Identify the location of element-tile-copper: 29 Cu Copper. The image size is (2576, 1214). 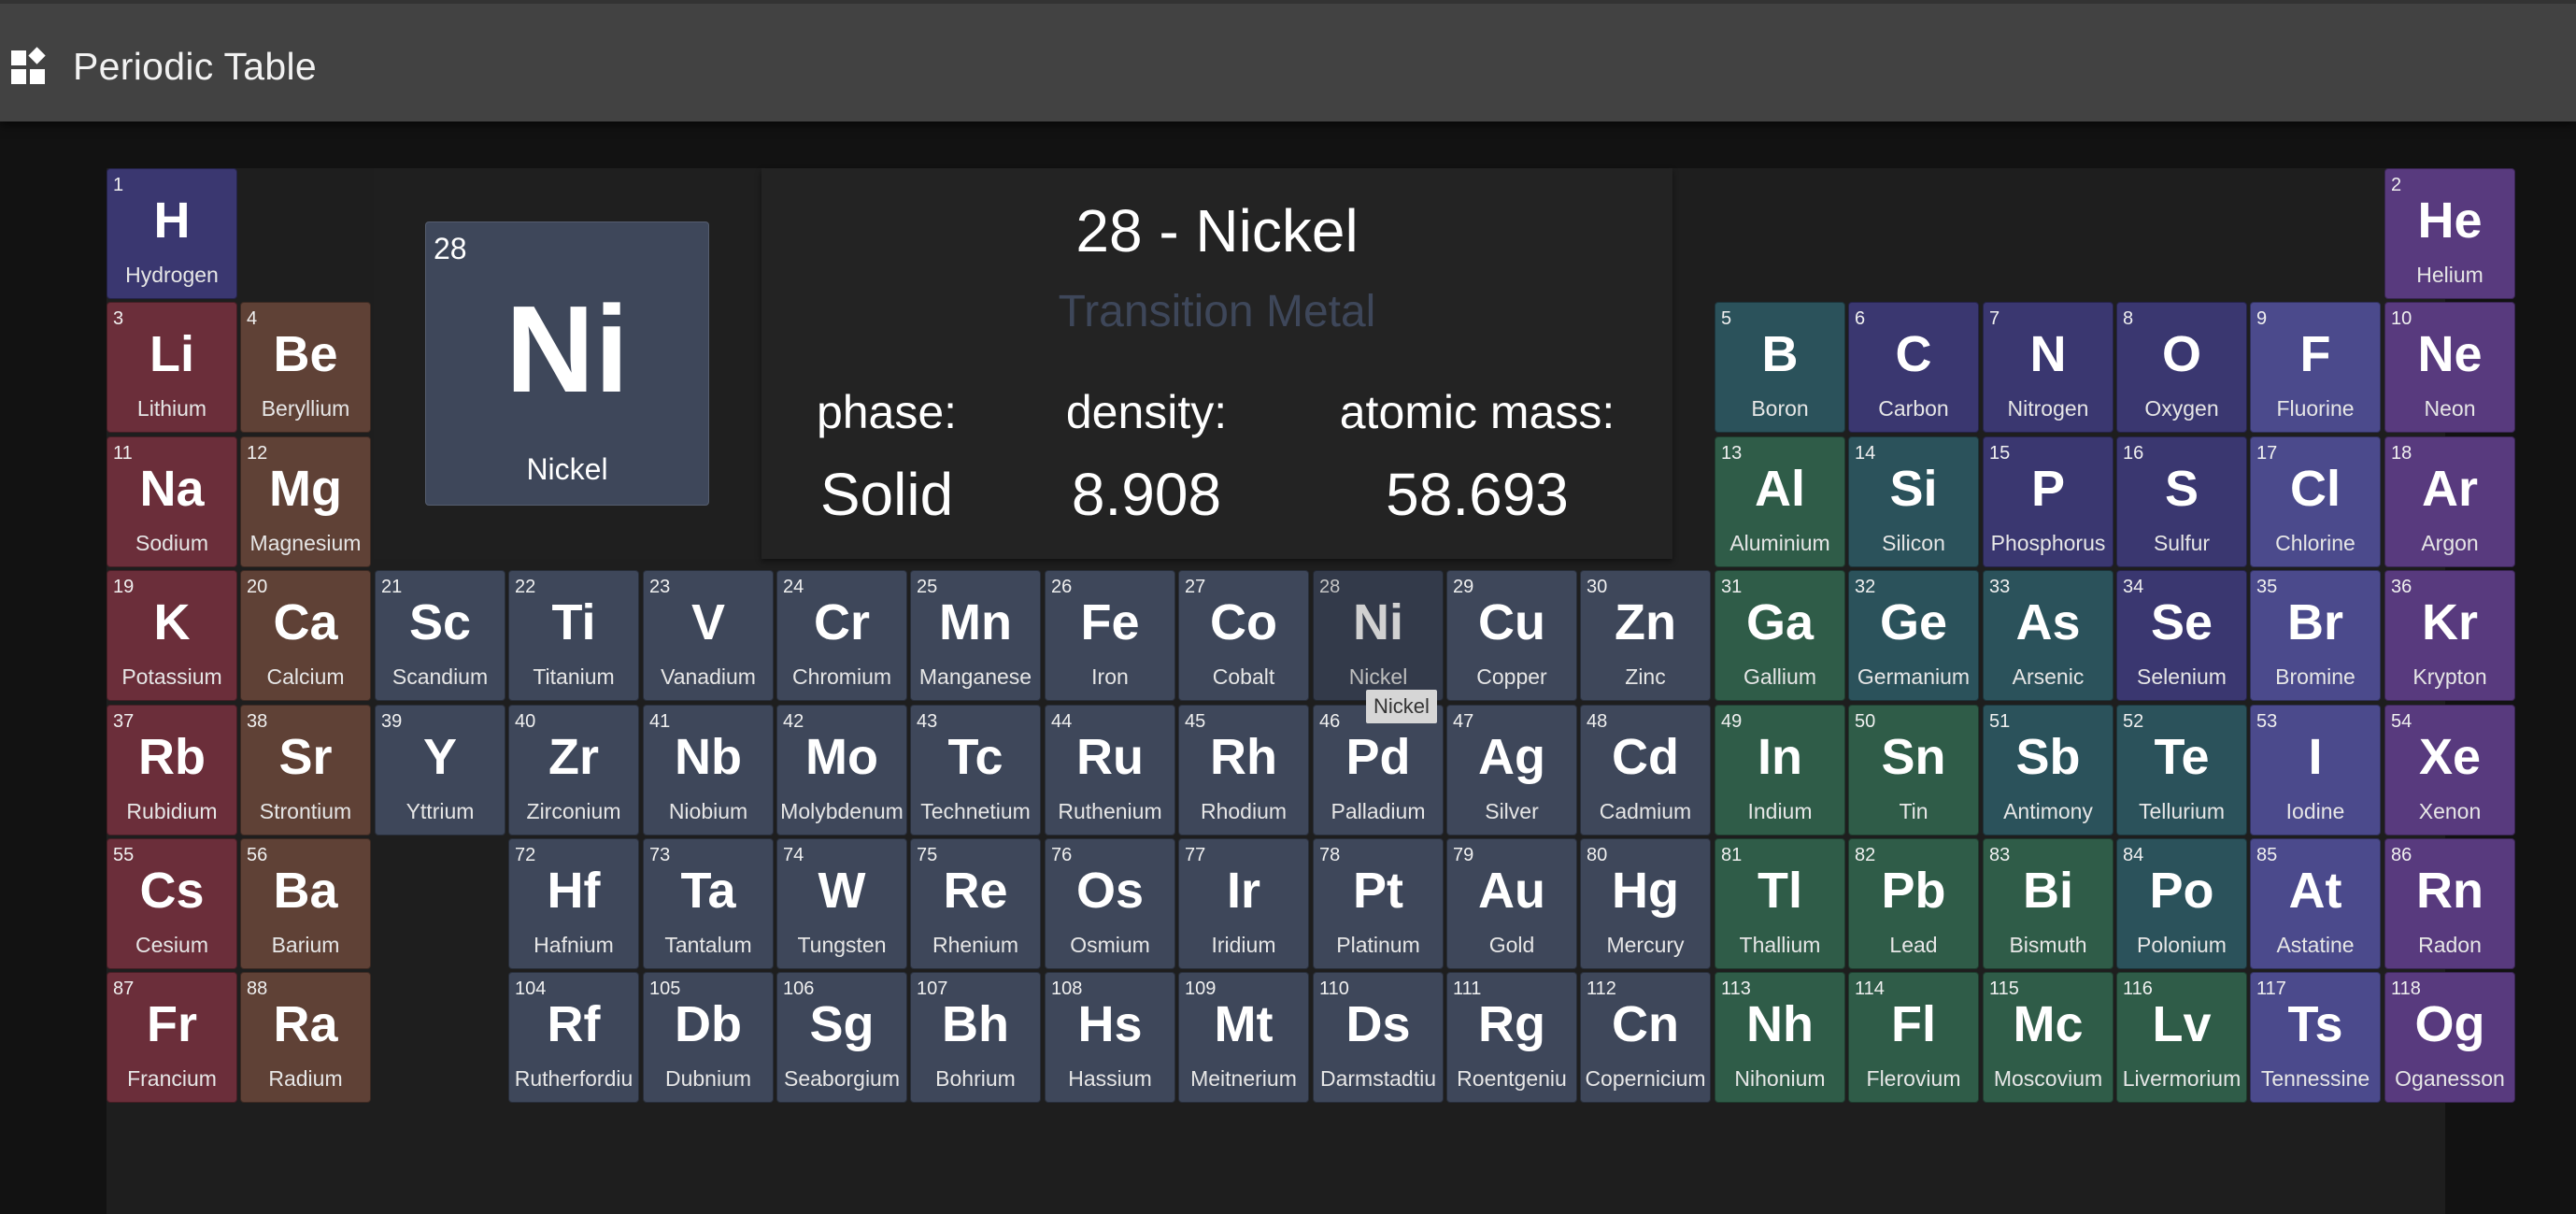
(1512, 635).